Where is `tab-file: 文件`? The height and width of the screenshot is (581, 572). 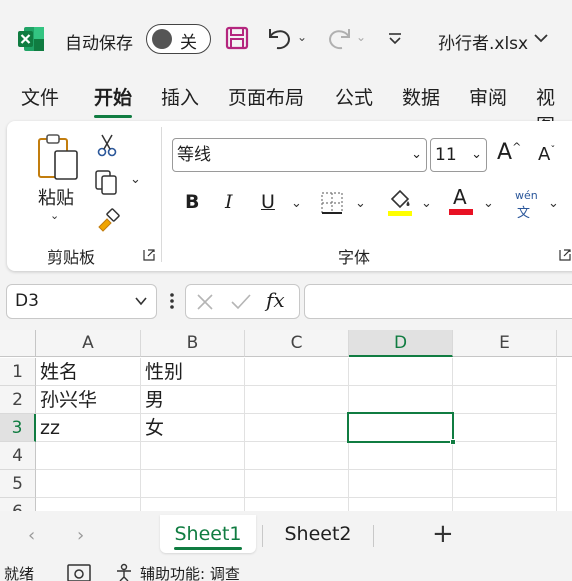
tab-file: 文件 is located at coordinates (40, 98).